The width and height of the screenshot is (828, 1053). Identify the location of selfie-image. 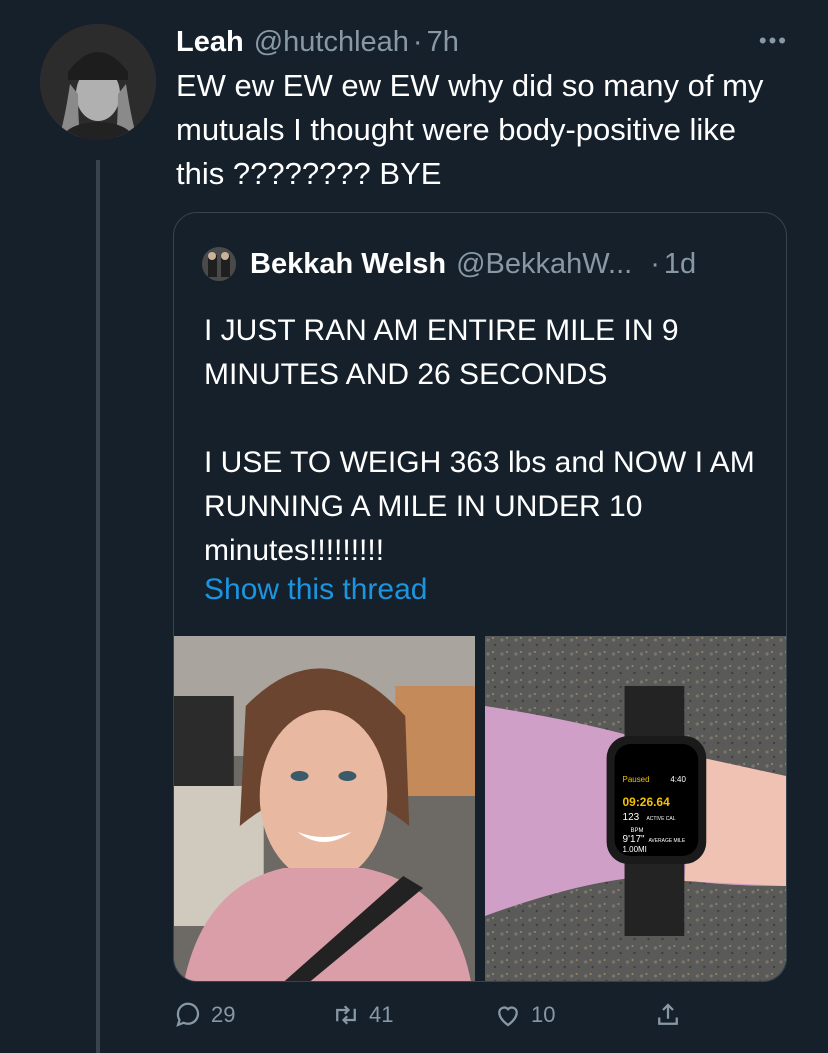
(324, 808).